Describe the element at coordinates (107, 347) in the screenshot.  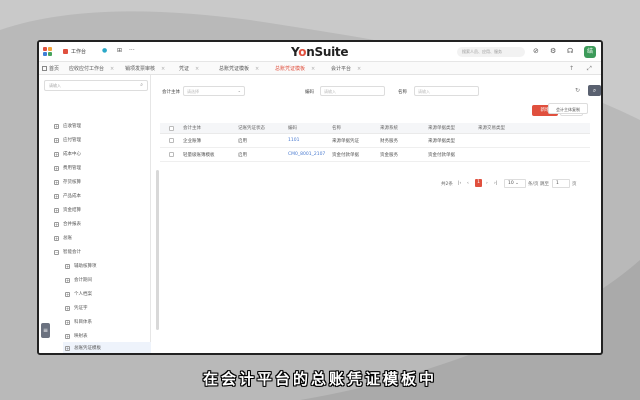
I see `sidebar-item-gl-voucher-template: + 总账凭证模板` at that location.